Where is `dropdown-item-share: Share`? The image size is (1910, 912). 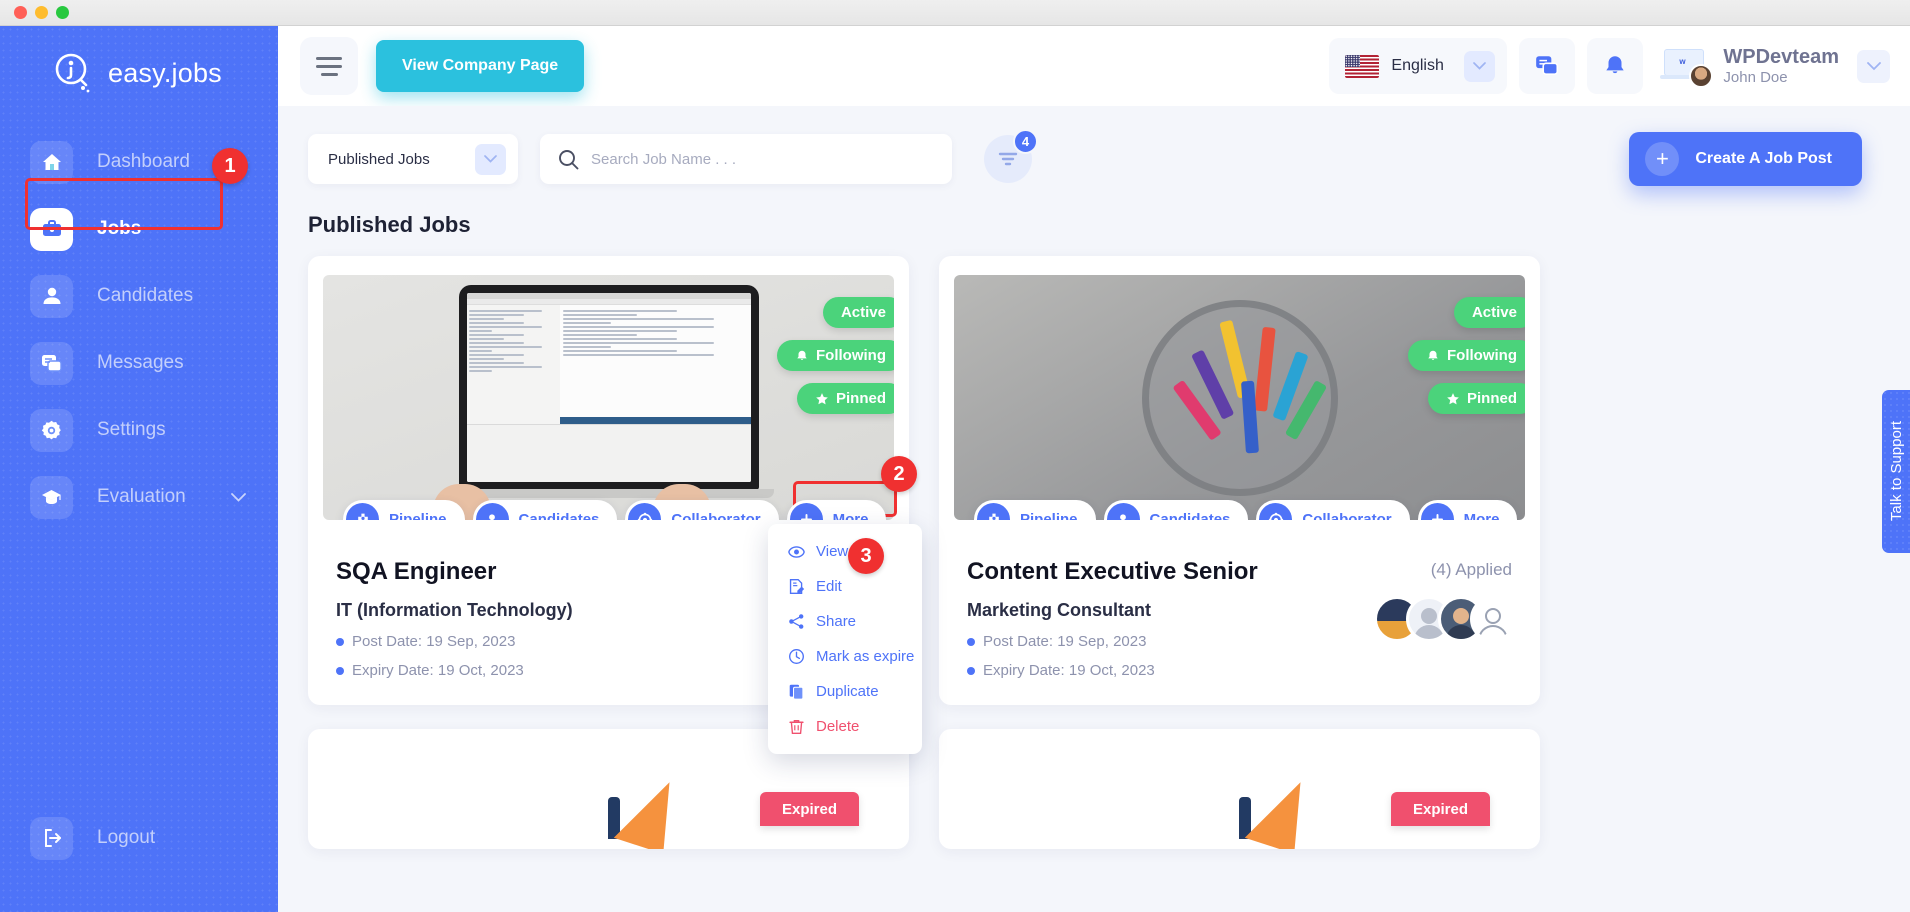 dropdown-item-share: Share is located at coordinates (845, 621).